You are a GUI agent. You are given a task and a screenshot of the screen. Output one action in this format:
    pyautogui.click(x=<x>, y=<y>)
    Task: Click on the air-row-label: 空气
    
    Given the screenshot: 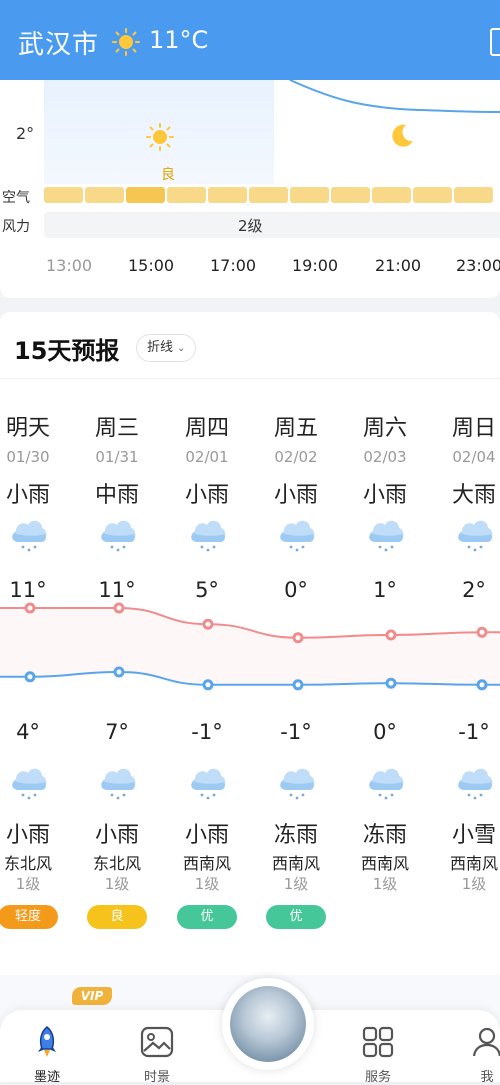 What is the action you would take?
    pyautogui.click(x=16, y=198)
    